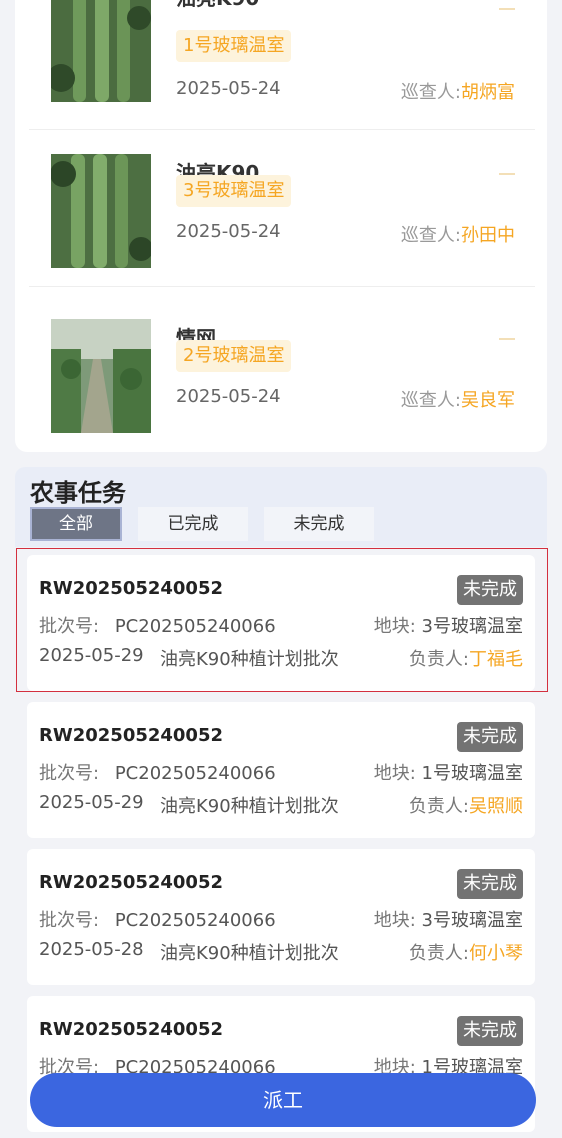  I want to click on tasks-header: 农事任务 全部 已完成 未完成, so click(281, 507).